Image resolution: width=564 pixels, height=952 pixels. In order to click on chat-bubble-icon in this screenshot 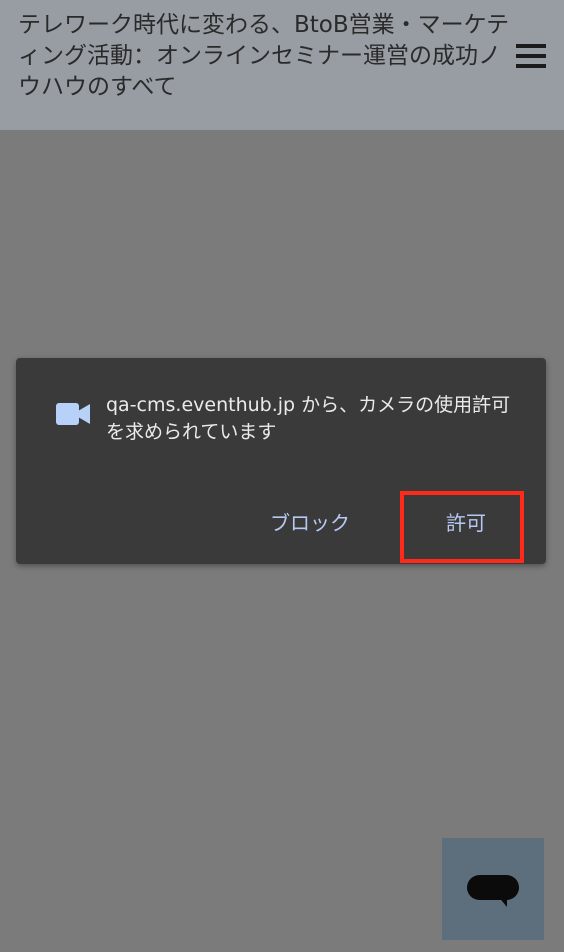, I will do `click(493, 887)`.